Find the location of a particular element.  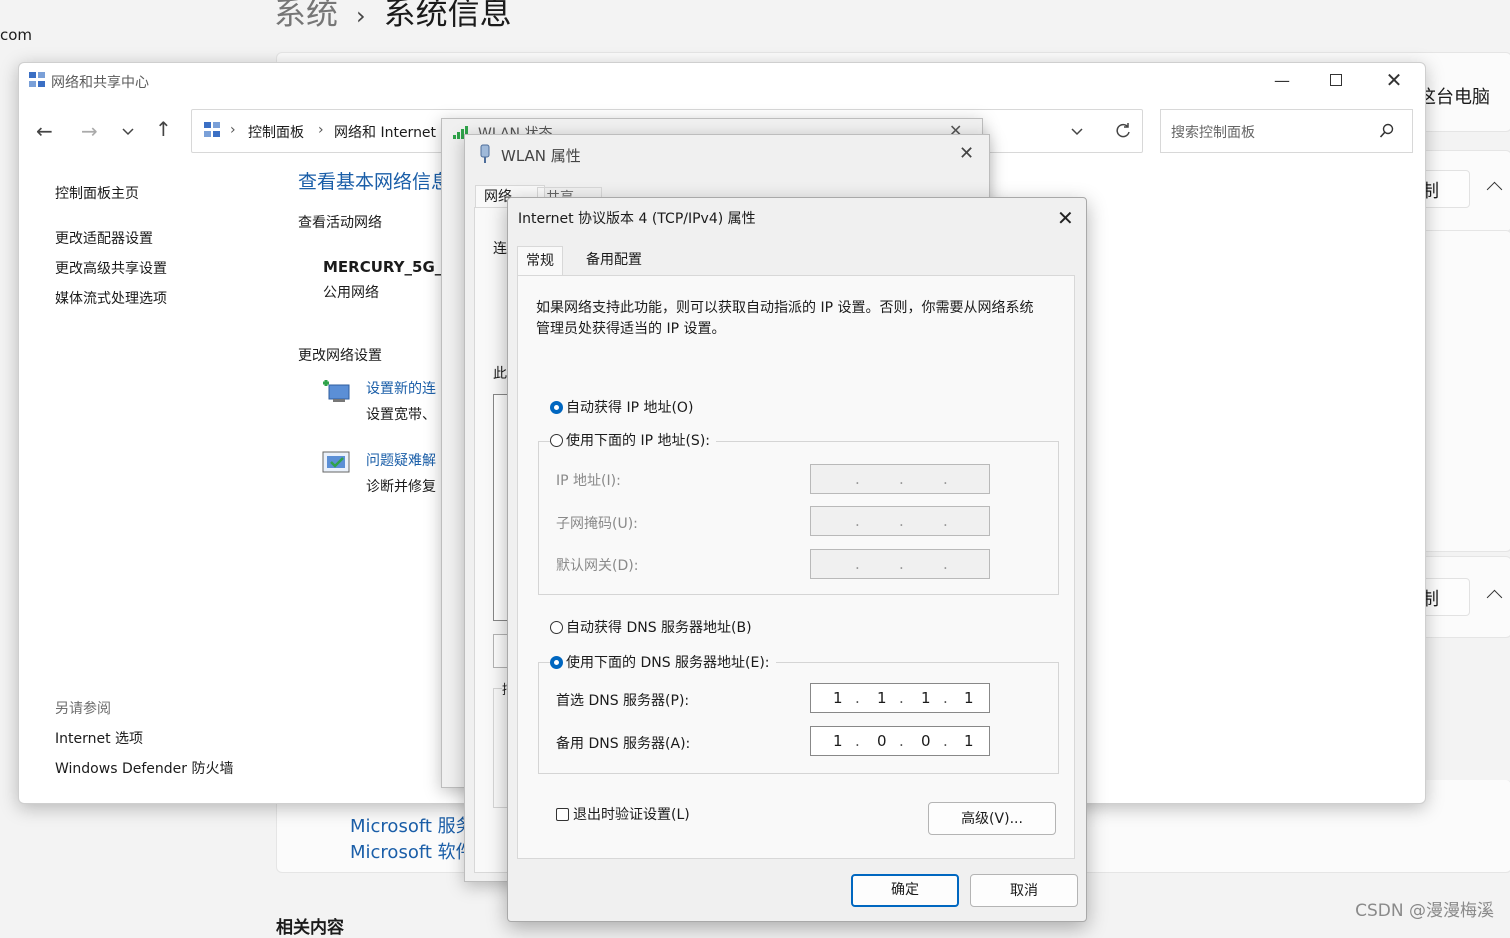

checkbox-icon is located at coordinates (562, 814).